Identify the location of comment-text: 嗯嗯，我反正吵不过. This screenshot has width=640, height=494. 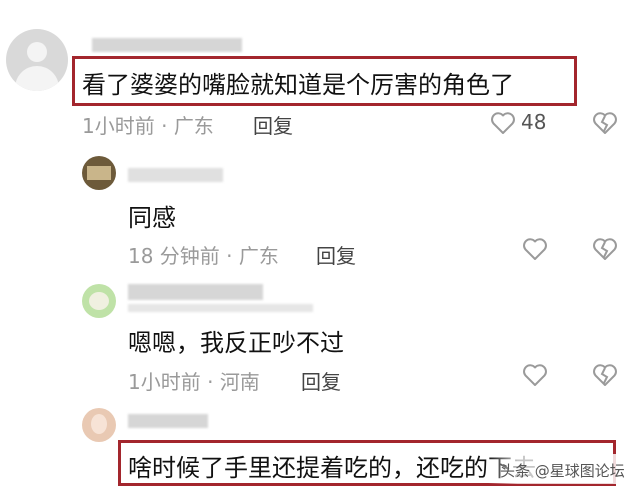
(236, 343).